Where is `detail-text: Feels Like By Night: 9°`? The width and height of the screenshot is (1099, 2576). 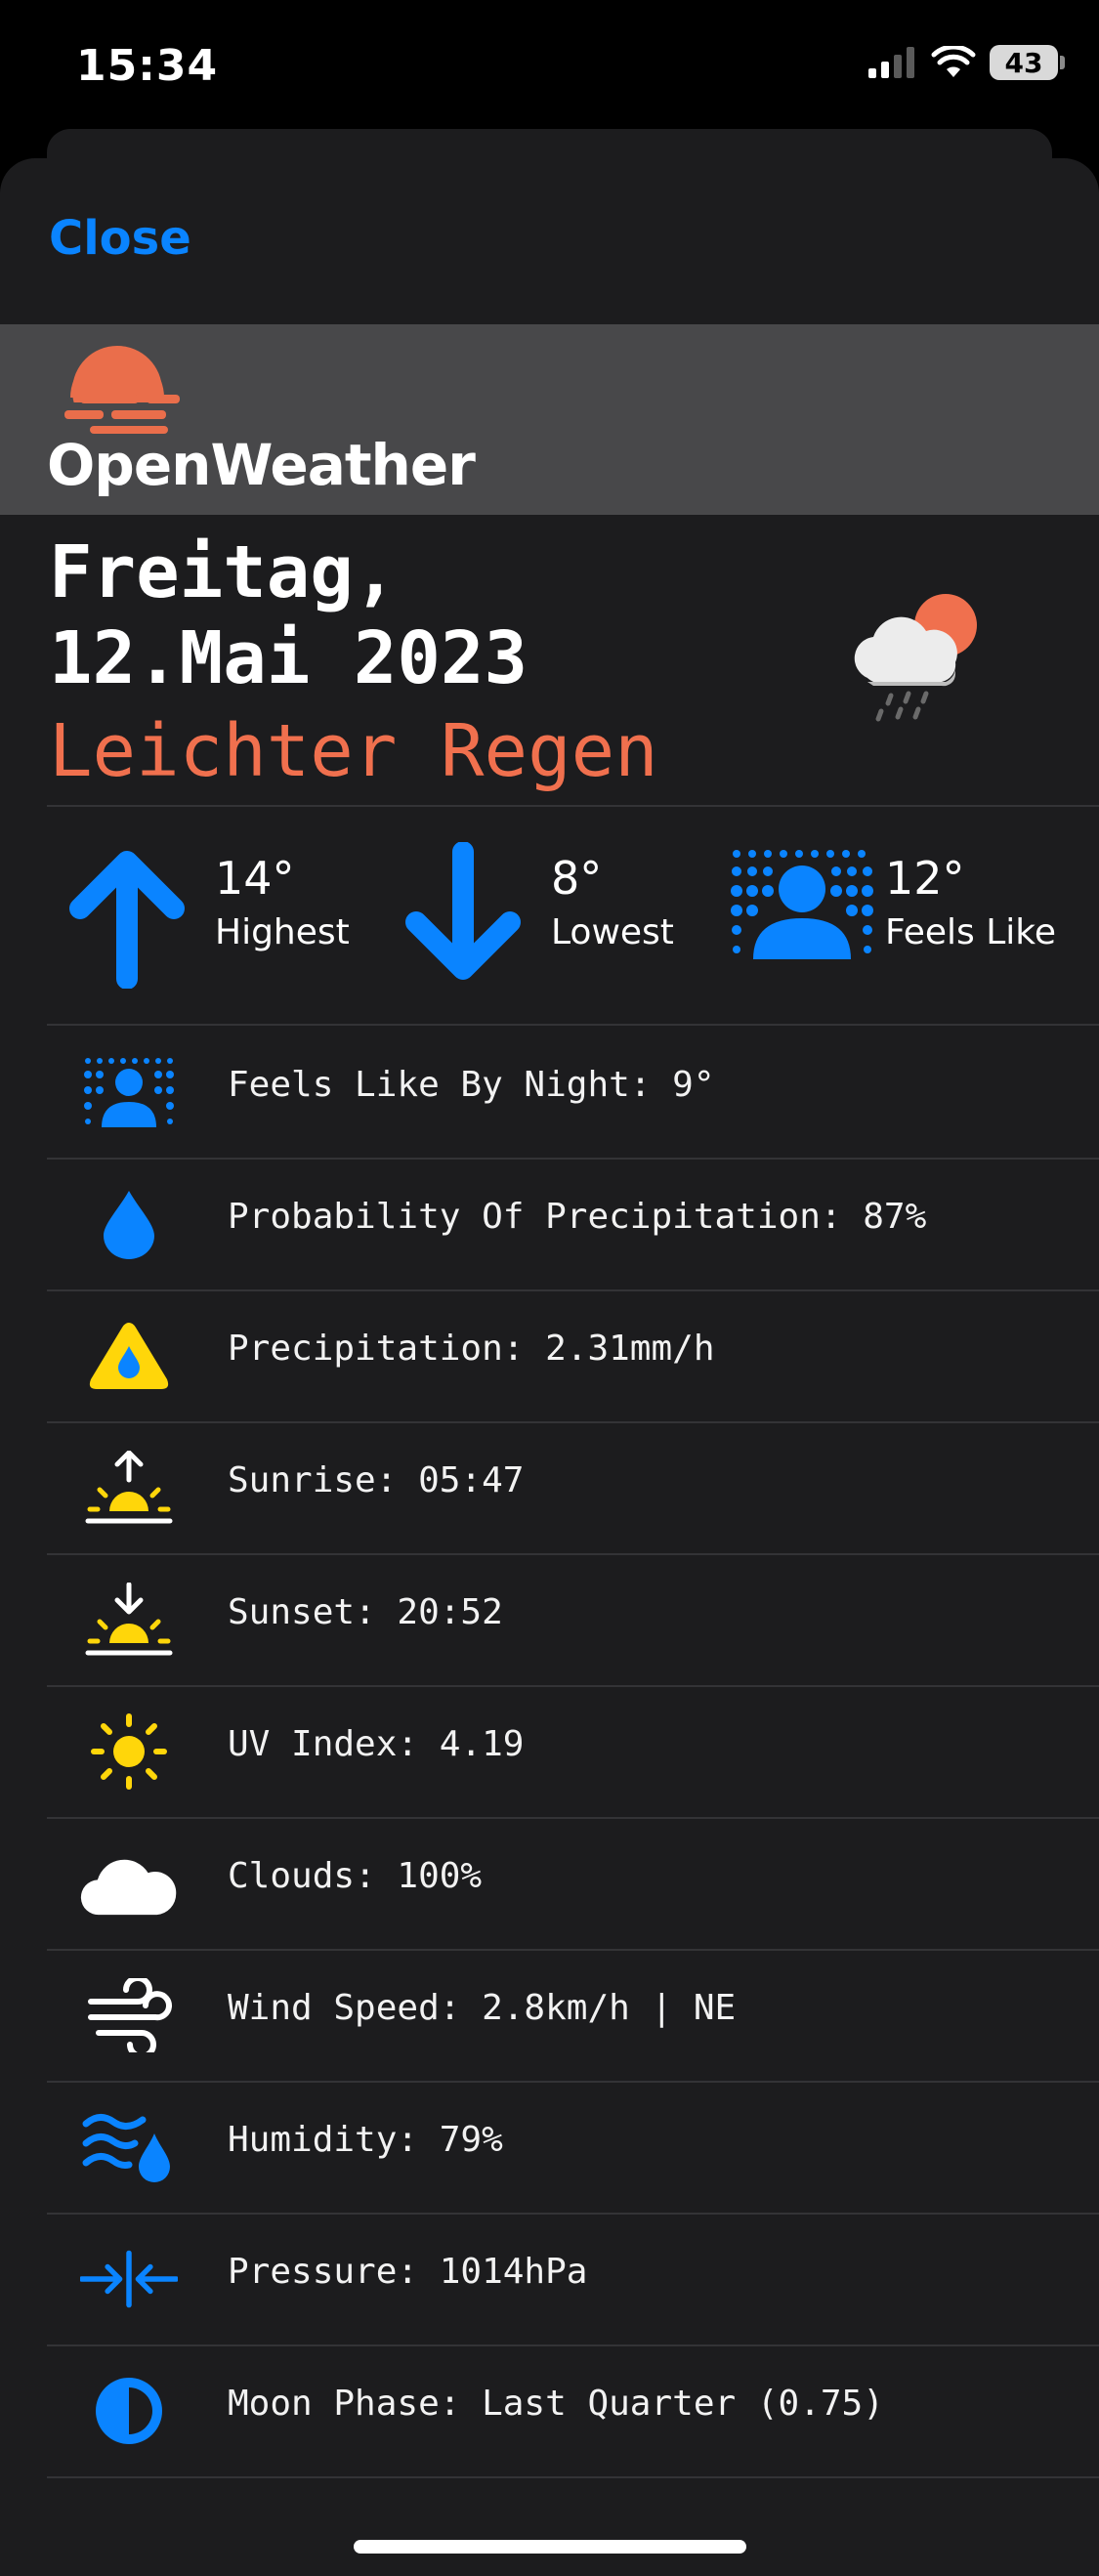 detail-text: Feels Like By Night: 9° is located at coordinates (472, 1085).